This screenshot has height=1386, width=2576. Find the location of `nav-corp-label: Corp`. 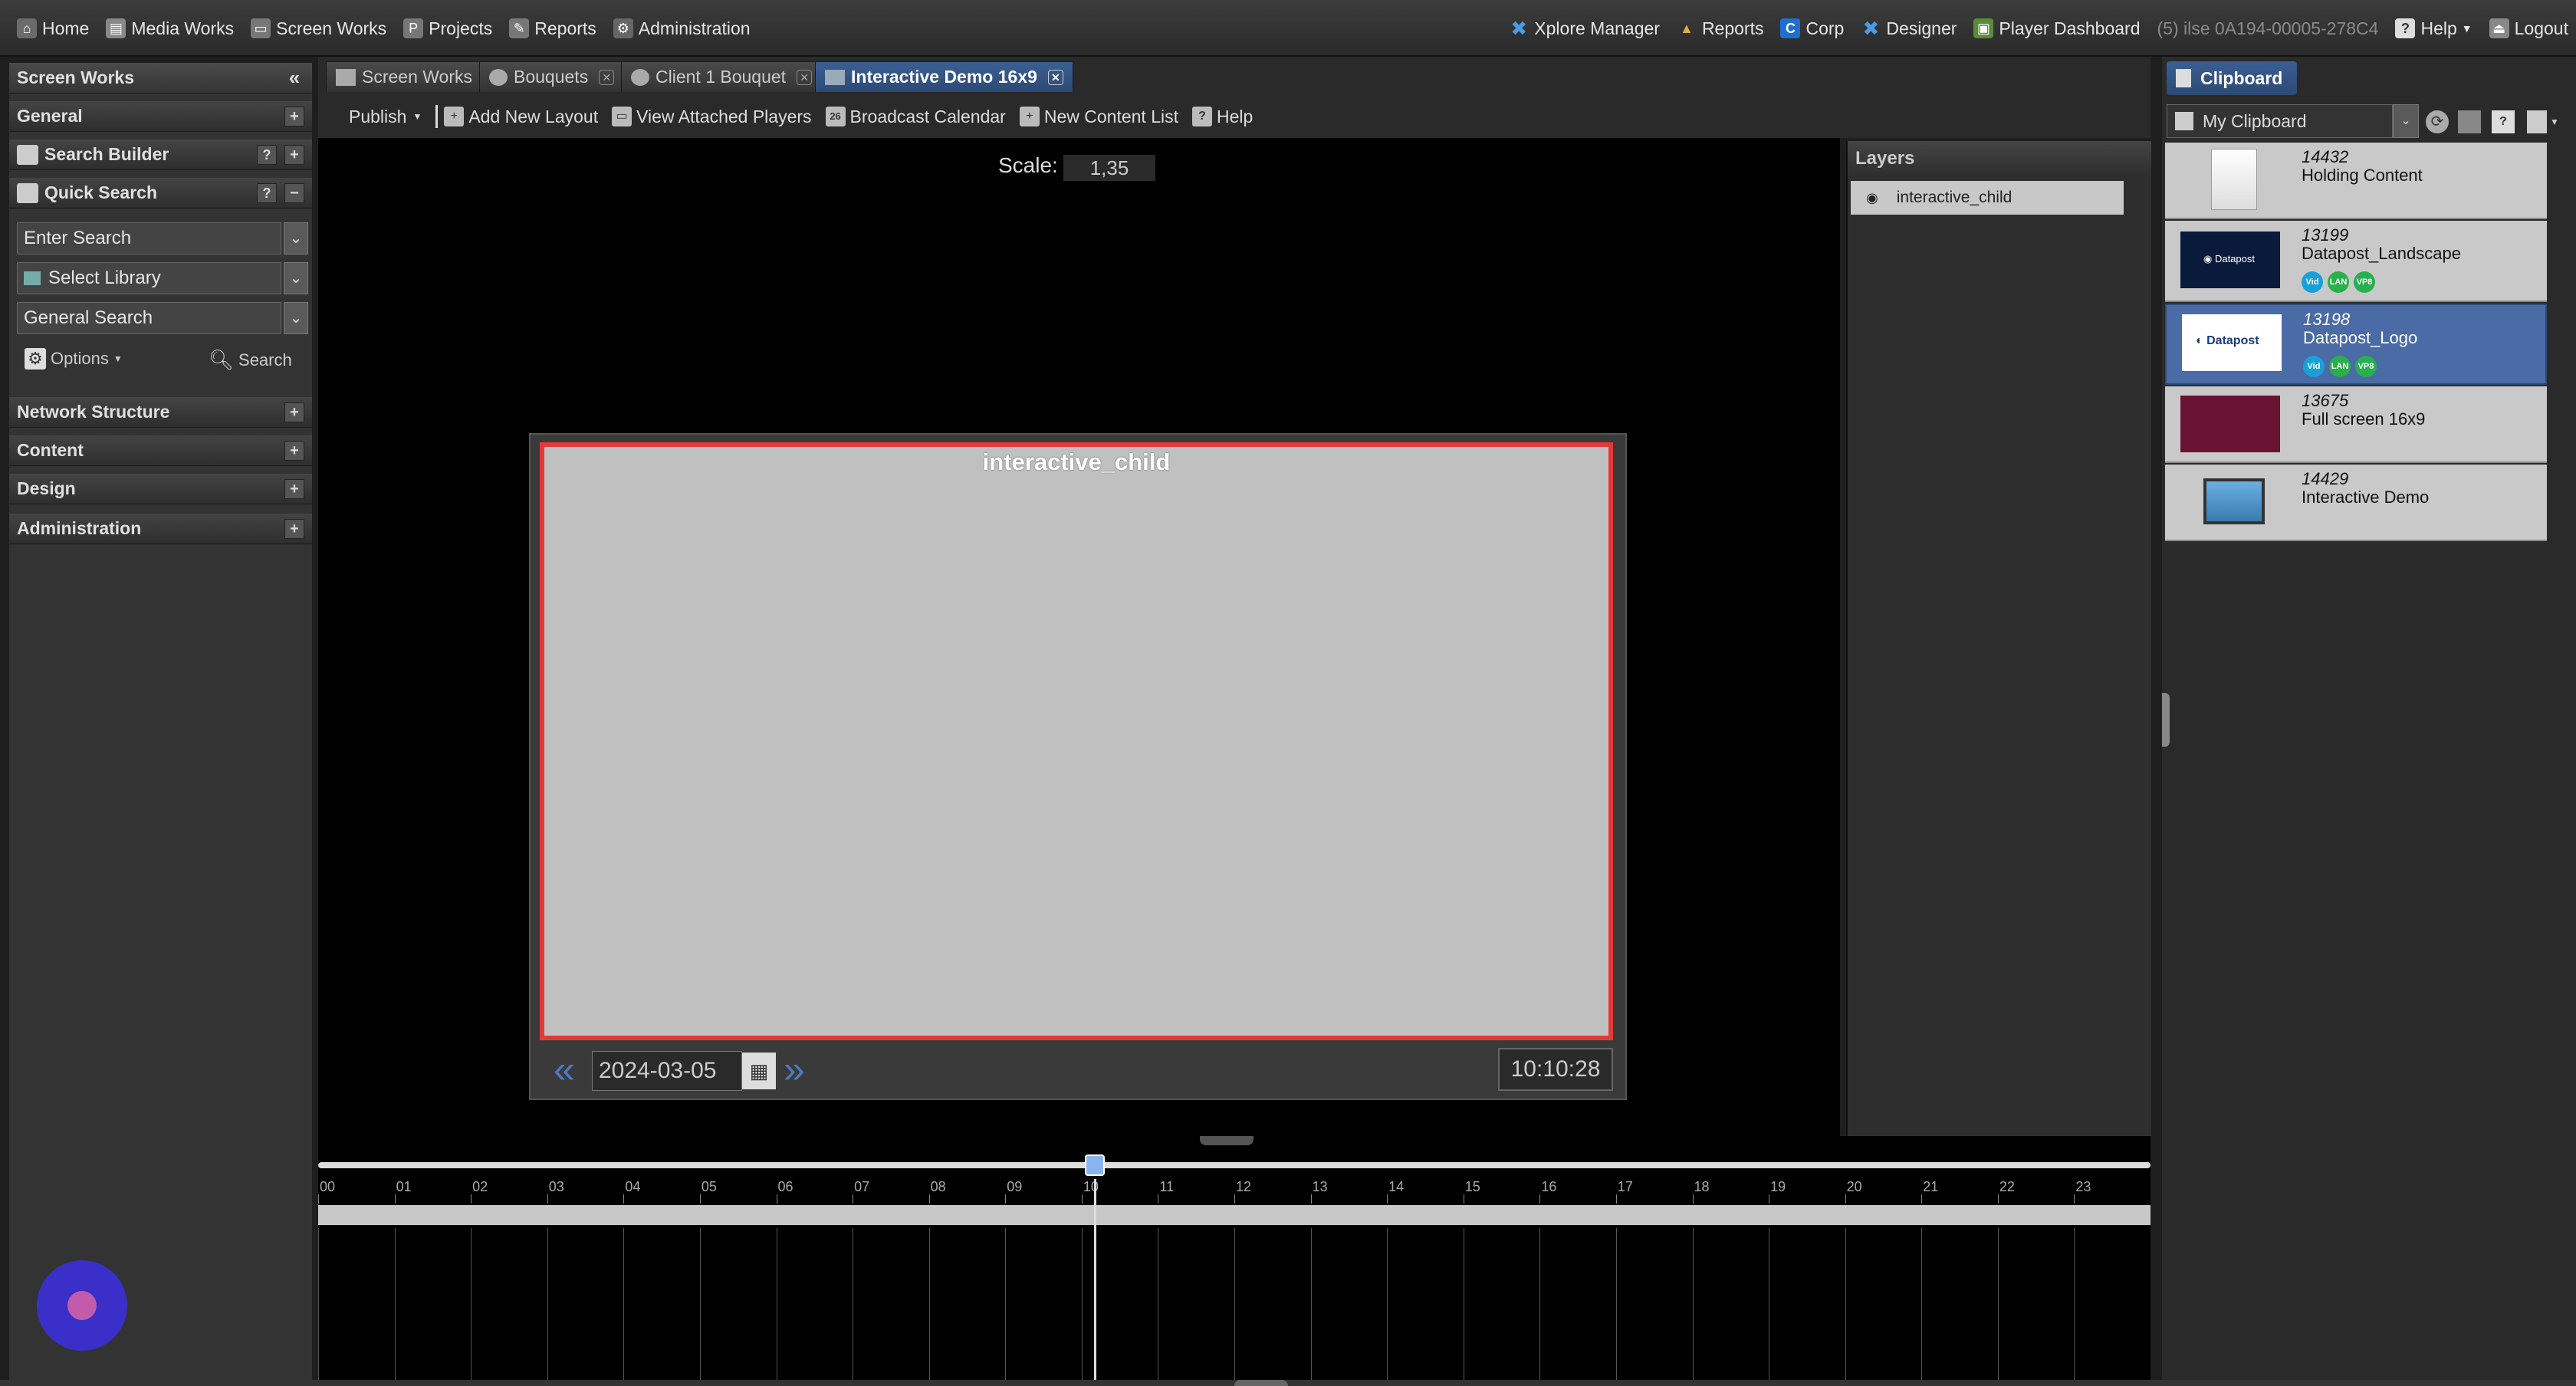

nav-corp-label: Corp is located at coordinates (1825, 28).